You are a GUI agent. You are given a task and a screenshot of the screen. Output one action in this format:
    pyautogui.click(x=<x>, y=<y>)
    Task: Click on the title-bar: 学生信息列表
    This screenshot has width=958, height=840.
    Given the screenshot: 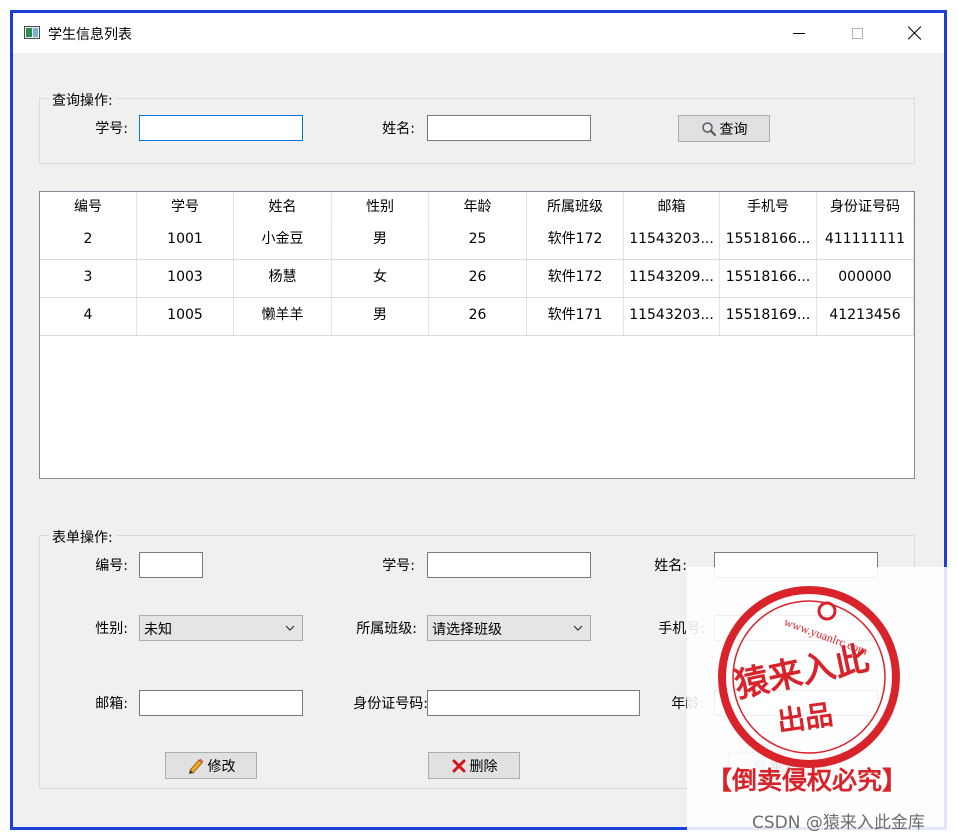 What is the action you would take?
    pyautogui.click(x=478, y=33)
    